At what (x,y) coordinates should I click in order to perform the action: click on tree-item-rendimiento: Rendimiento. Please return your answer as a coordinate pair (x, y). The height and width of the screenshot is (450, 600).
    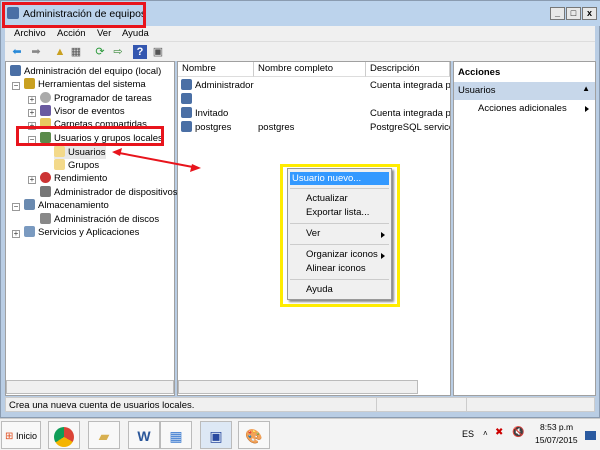
    Looking at the image, I should click on (73, 178).